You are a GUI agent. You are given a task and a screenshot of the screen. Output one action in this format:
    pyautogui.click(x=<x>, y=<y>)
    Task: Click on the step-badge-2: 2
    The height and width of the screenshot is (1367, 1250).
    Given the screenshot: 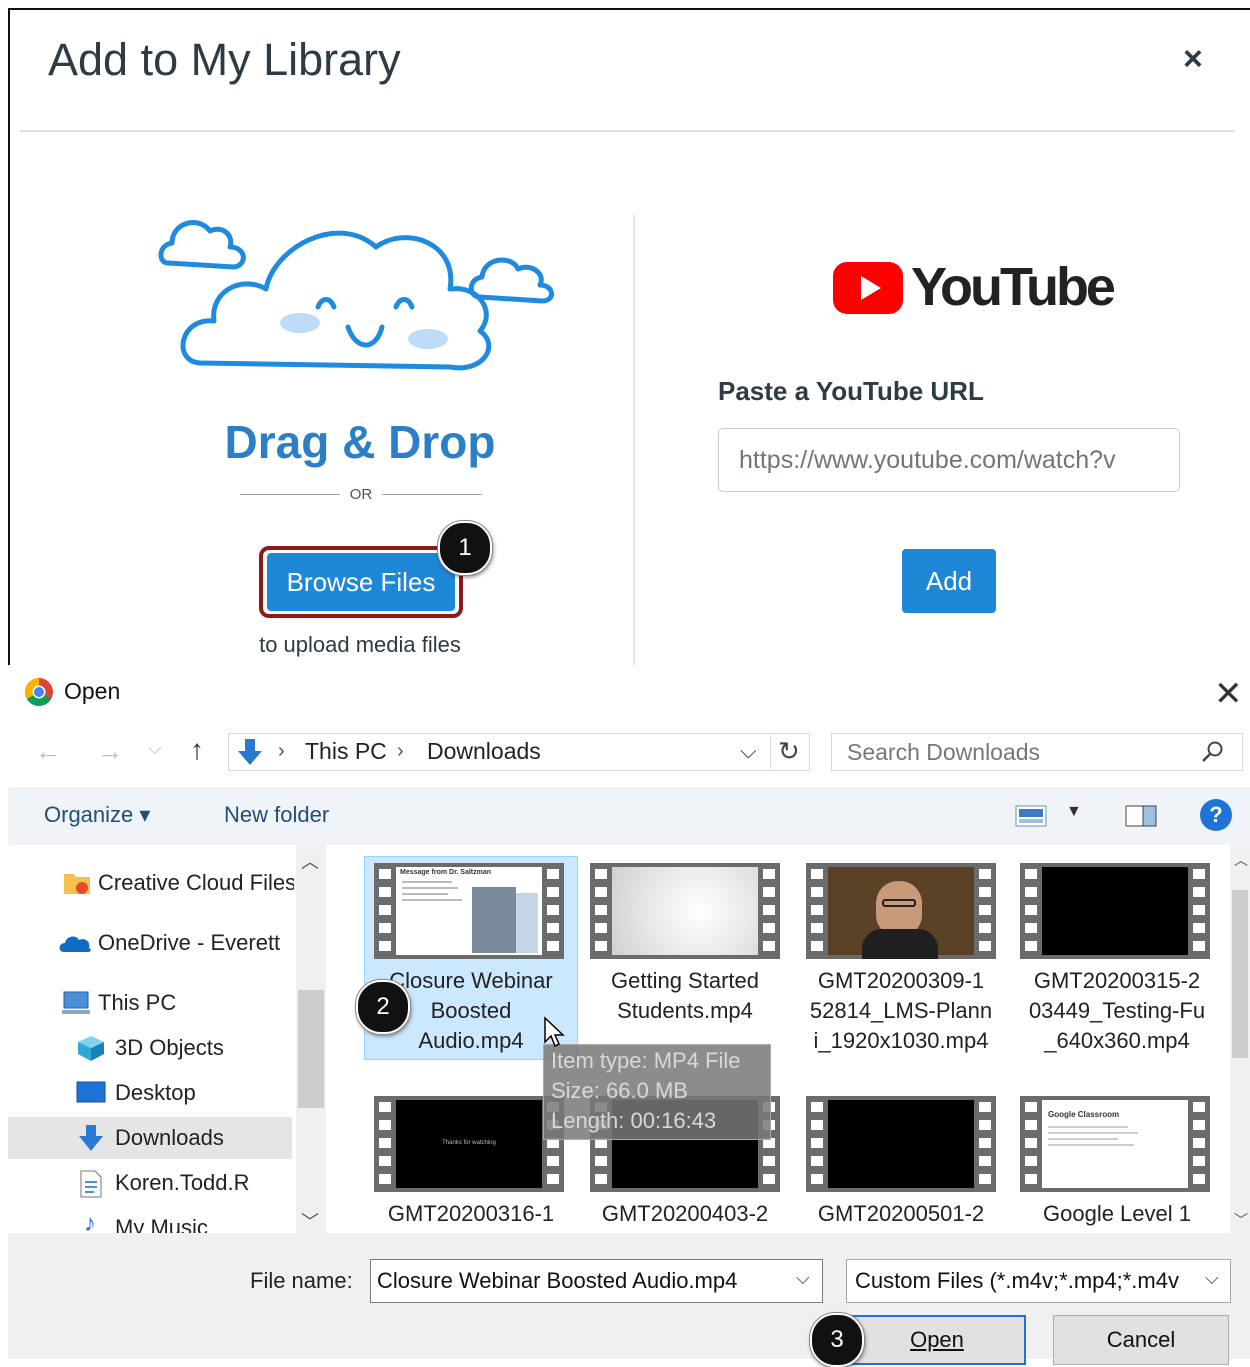 What is the action you would take?
    pyautogui.click(x=383, y=1007)
    